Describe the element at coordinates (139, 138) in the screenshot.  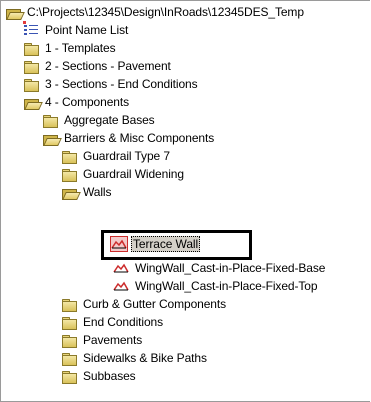
I see `tree-item-label: Barriers & Misc Components` at that location.